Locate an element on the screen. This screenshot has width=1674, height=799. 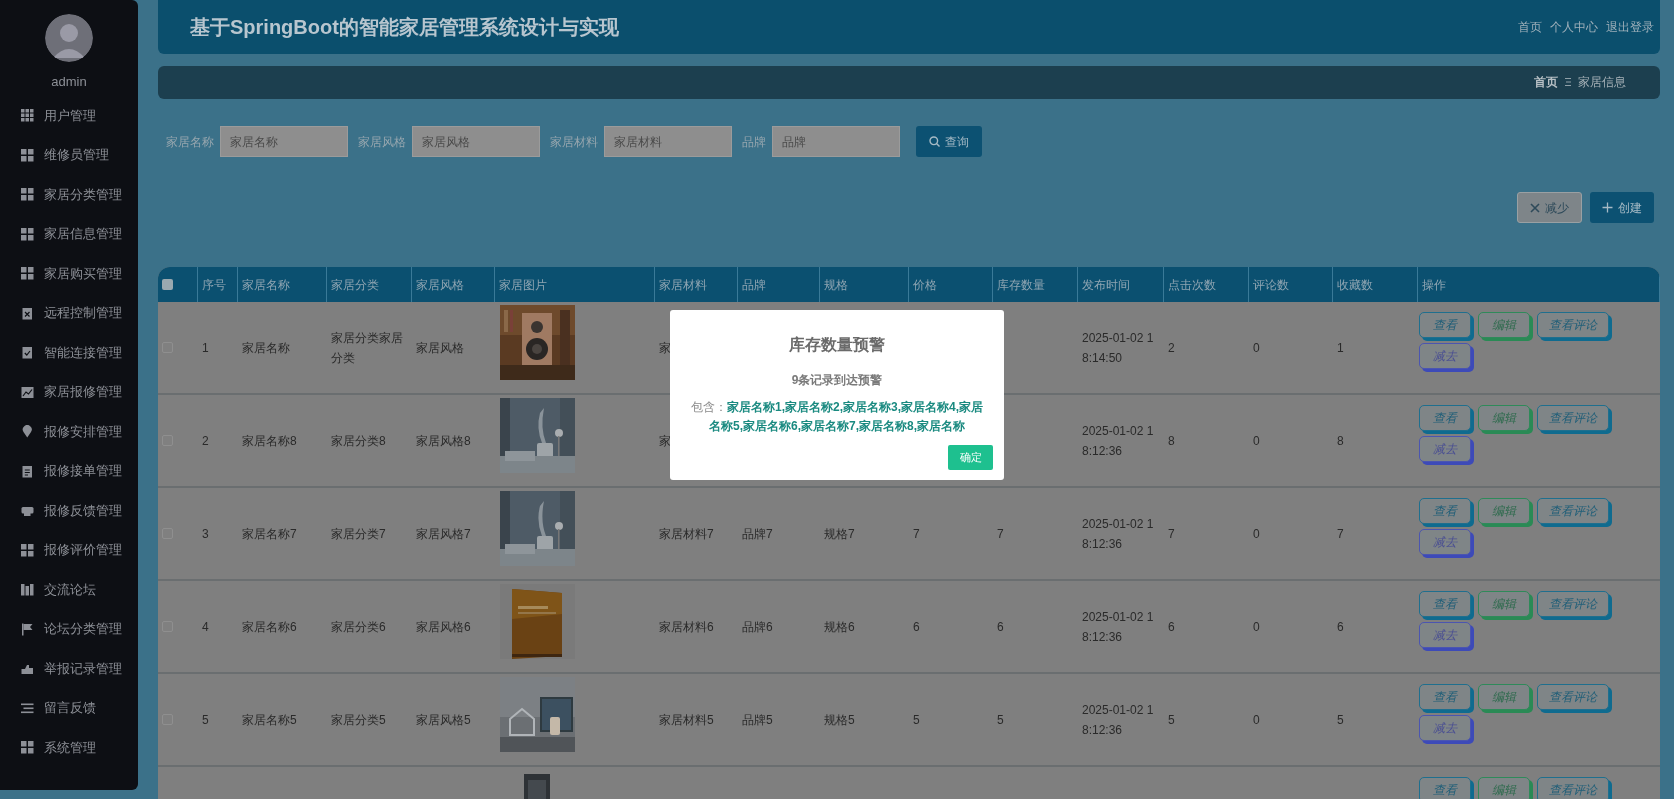
search-field: 家居材料 is located at coordinates (668, 141).